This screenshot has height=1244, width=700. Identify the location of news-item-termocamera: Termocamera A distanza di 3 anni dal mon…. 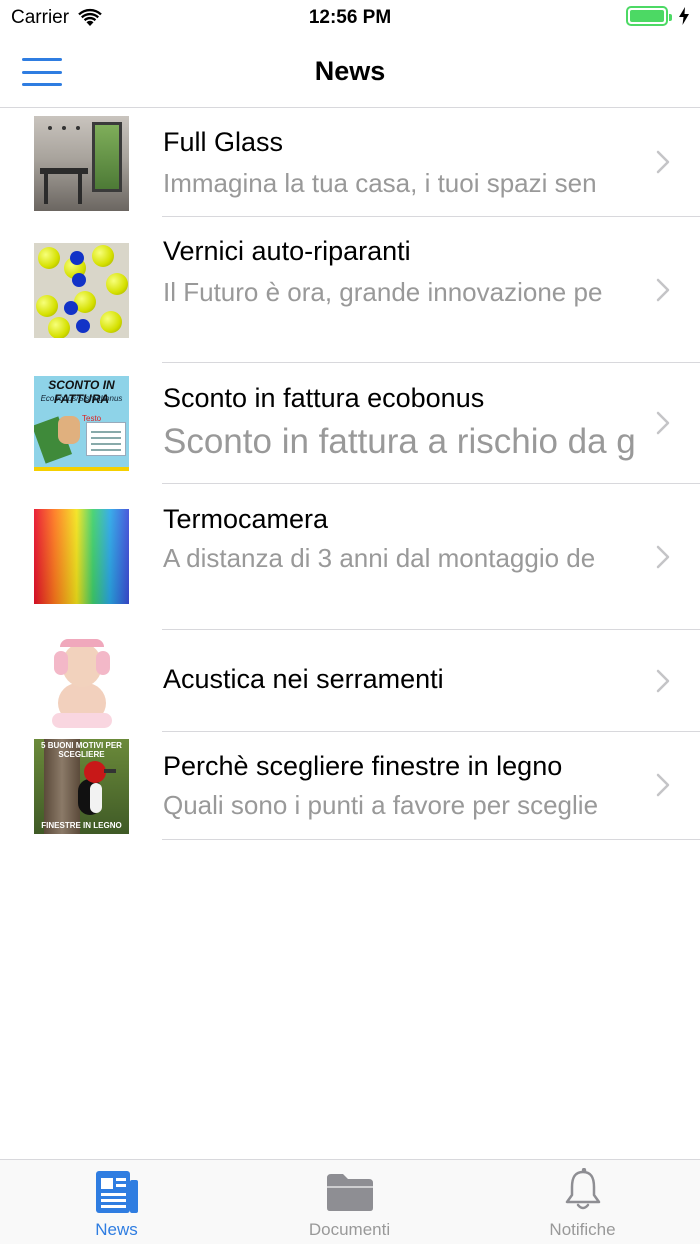
(350, 557).